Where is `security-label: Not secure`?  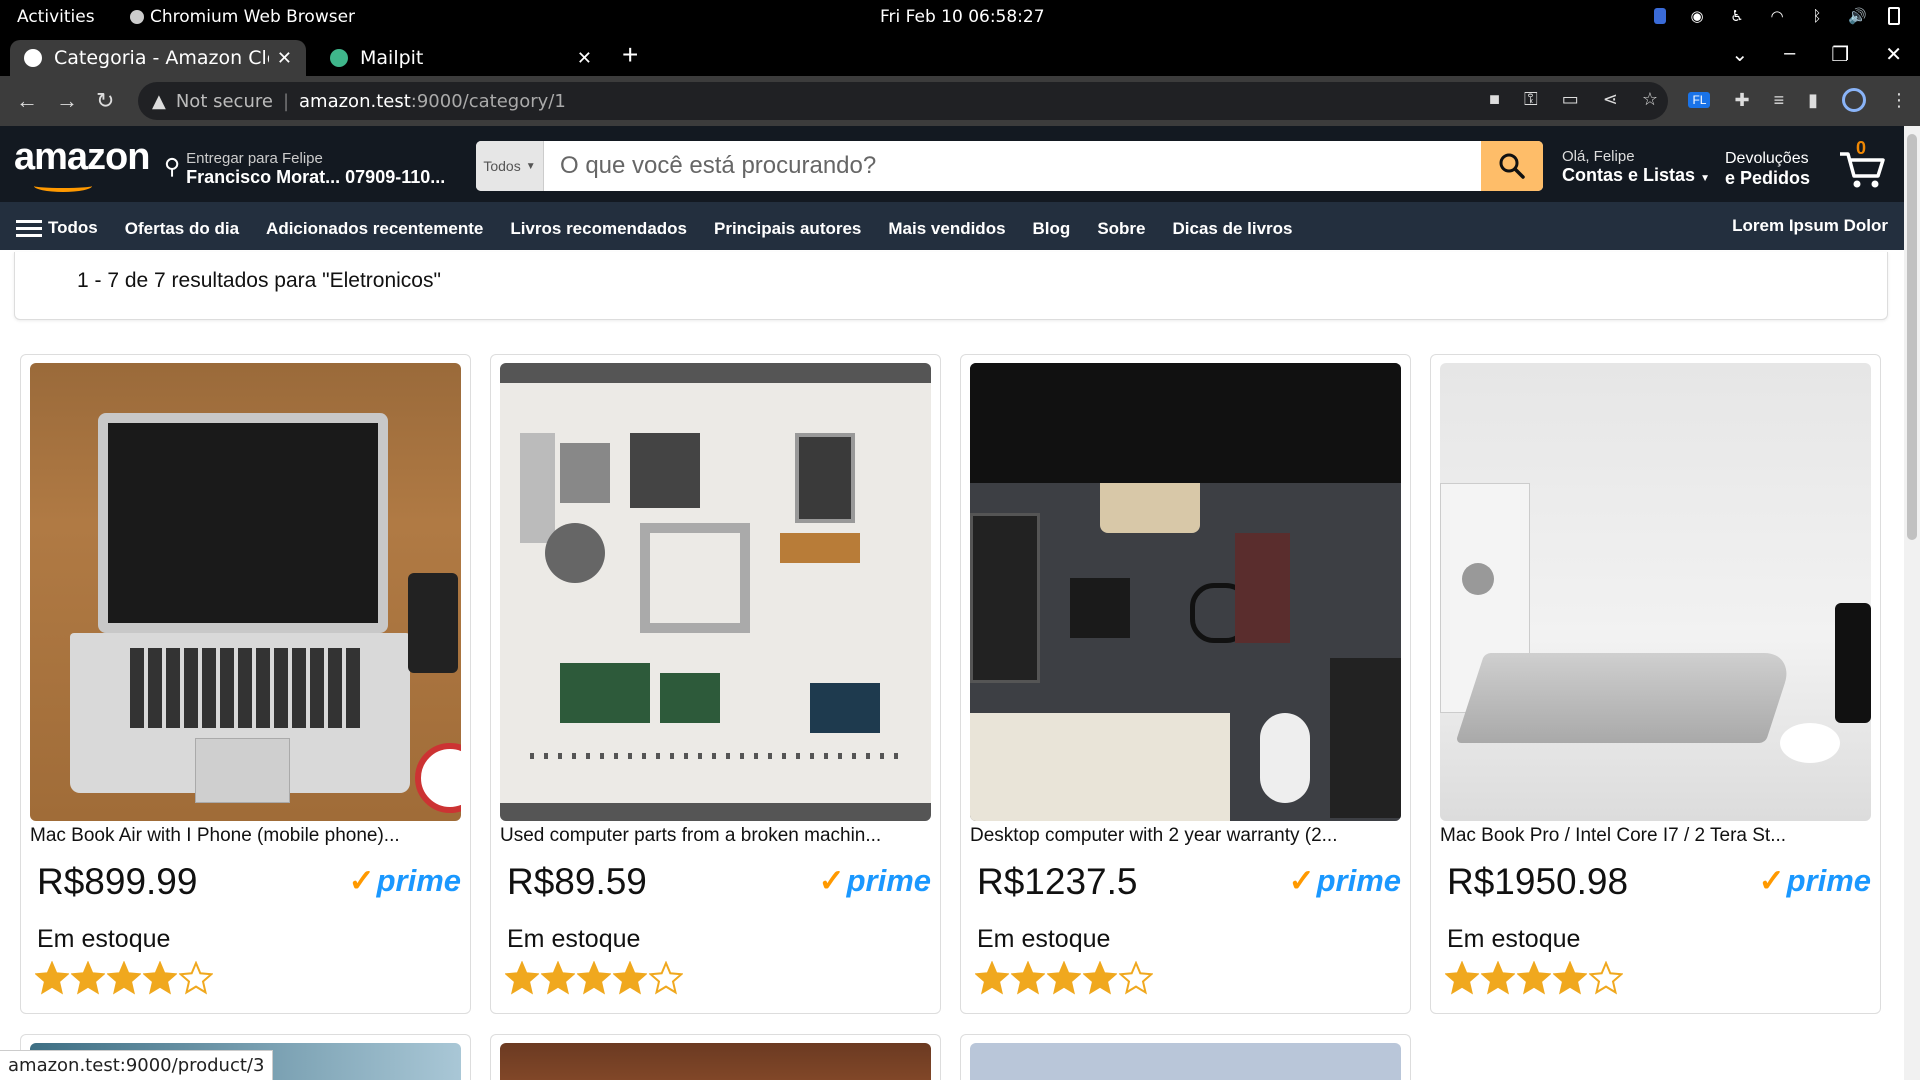
security-label: Not secure is located at coordinates (224, 101).